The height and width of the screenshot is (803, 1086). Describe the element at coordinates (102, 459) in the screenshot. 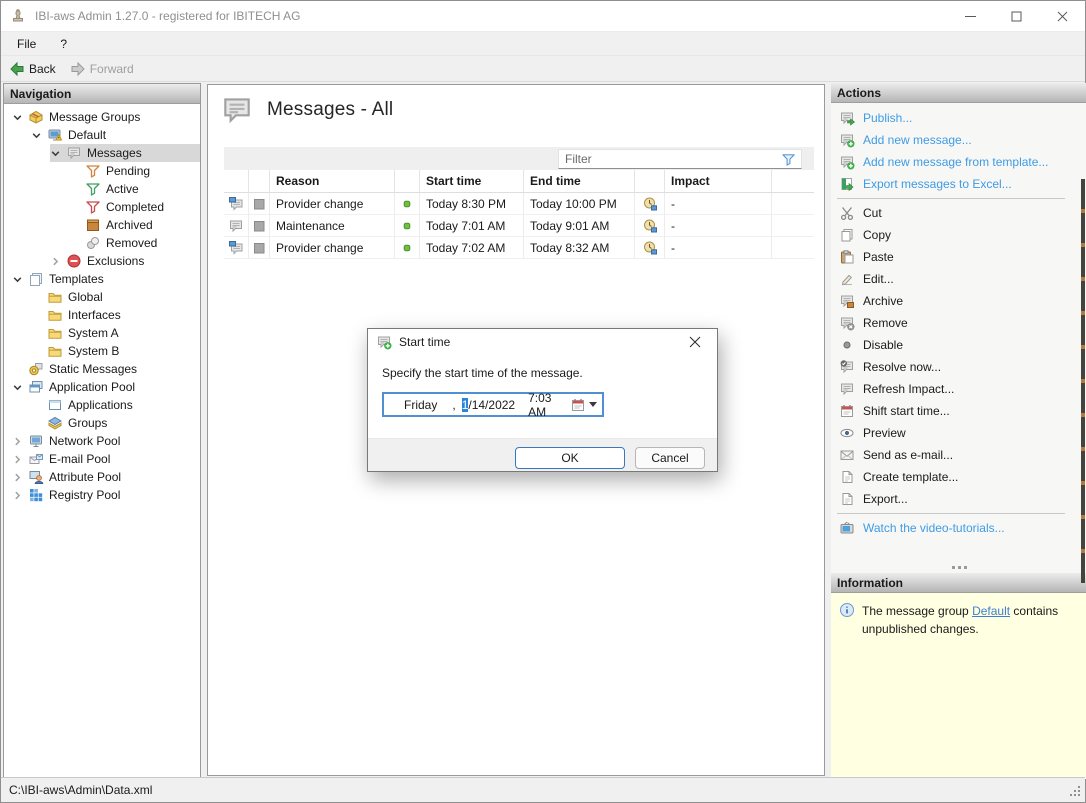

I see `tree-item-email-pool: E-mail Pool` at that location.